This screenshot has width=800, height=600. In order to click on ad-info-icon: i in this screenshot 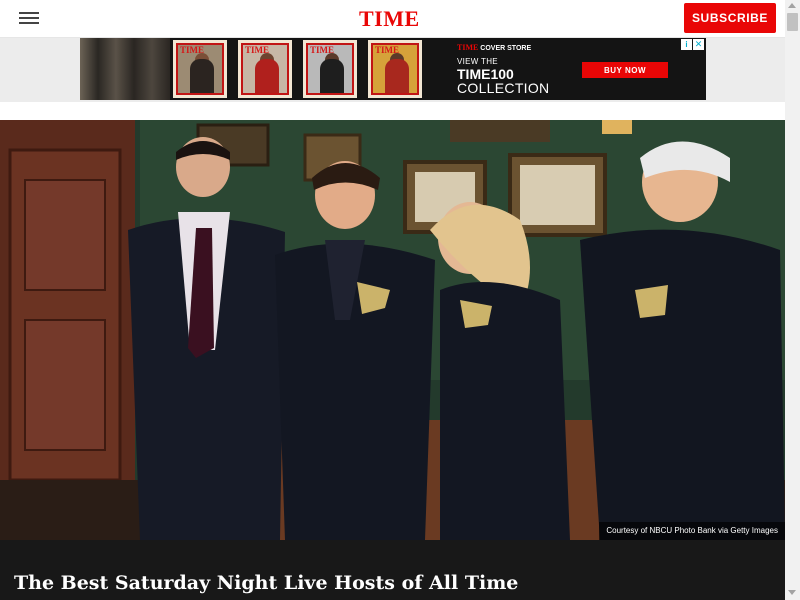, I will do `click(686, 44)`.